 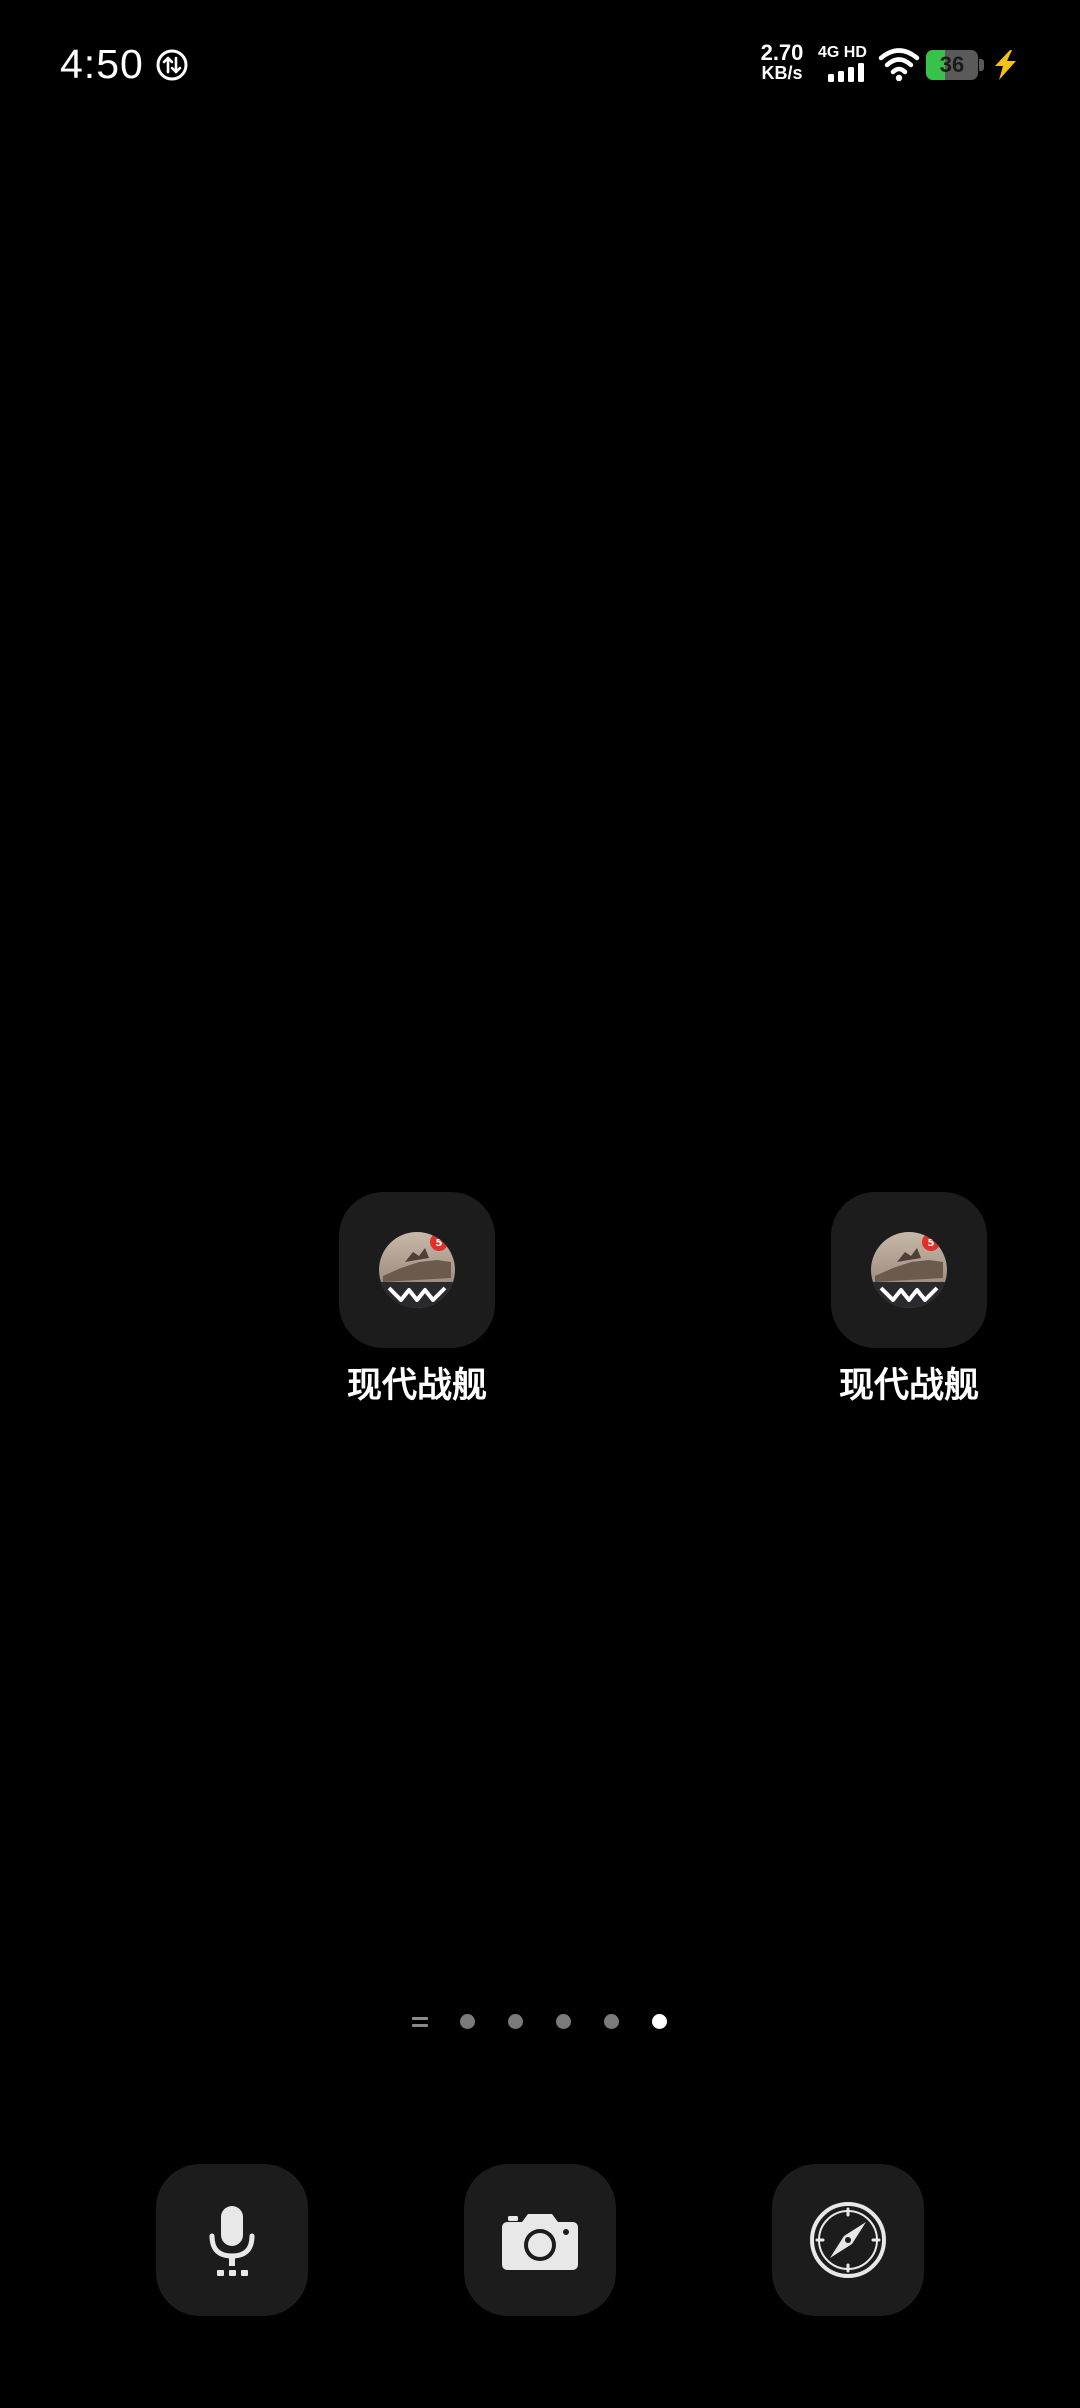 I want to click on page-indicator, so click(x=543, y=2022).